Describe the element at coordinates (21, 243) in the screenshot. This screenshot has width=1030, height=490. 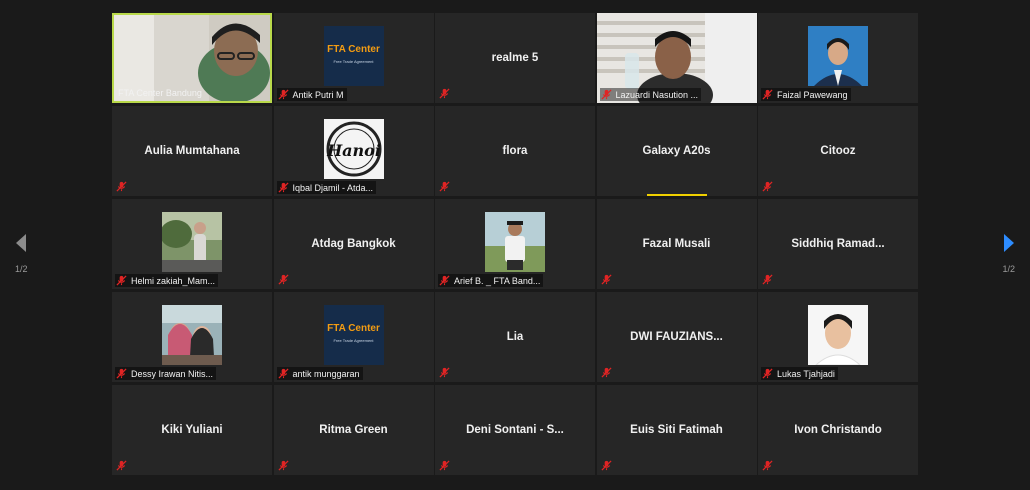
I see `previous-page-arrow-icon` at that location.